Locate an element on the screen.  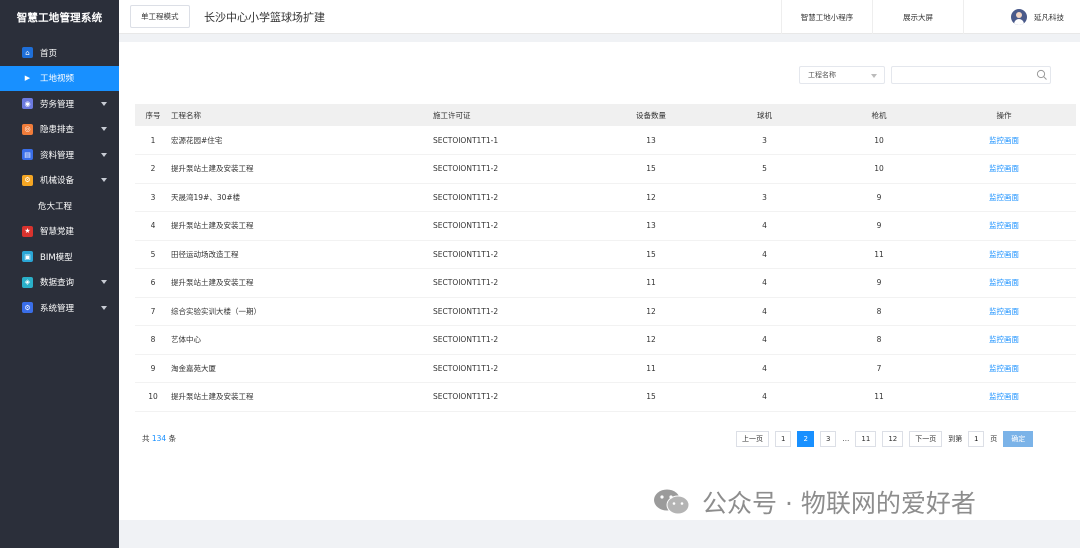
table-row: 9 淘金嘉苑大厦 SECTOIONT1T1-2 11 4 7 监控画面 is located at coordinates (605, 368).